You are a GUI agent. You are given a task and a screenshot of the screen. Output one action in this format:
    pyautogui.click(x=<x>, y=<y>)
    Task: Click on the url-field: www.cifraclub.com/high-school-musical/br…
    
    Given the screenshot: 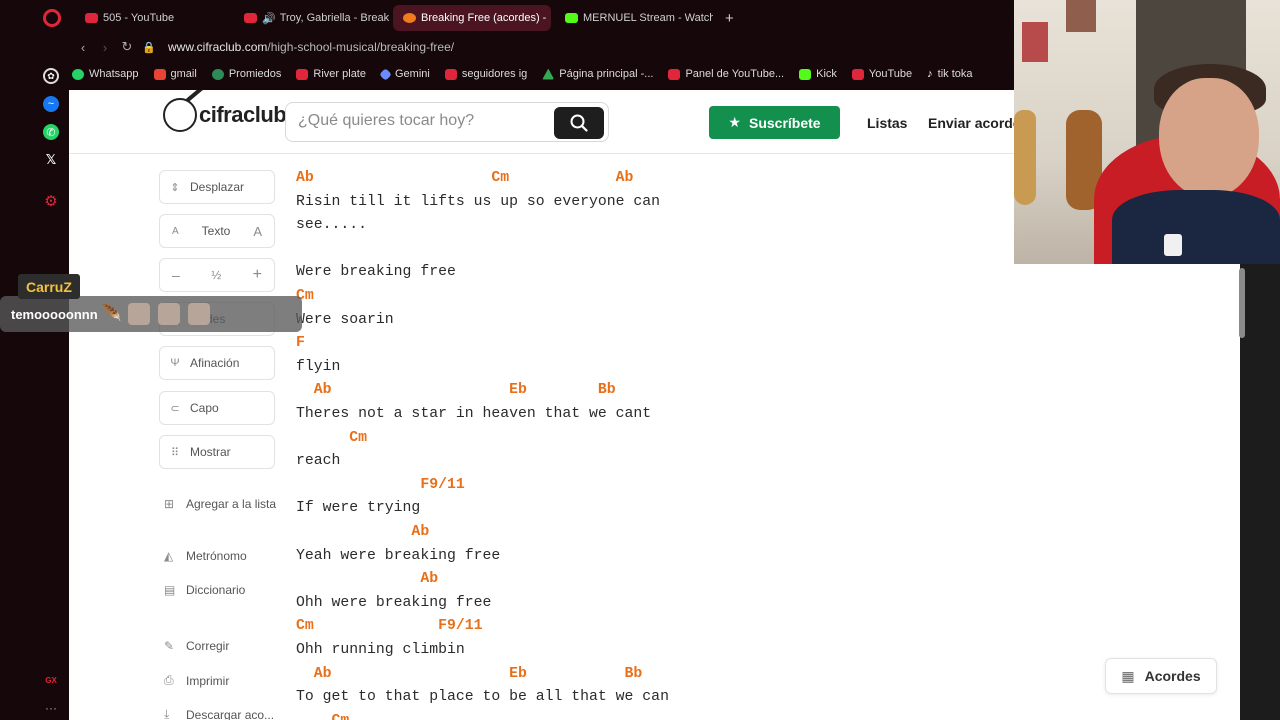 What is the action you would take?
    pyautogui.click(x=311, y=47)
    